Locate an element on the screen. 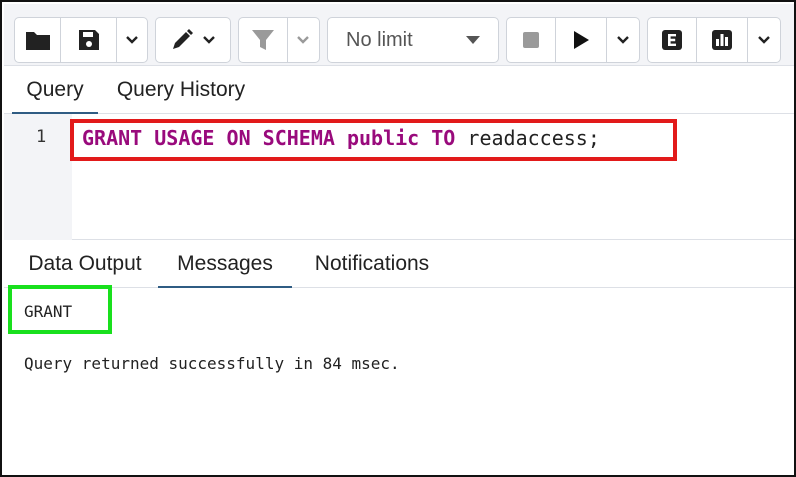 The height and width of the screenshot is (477, 796). open-file-button is located at coordinates (38, 40).